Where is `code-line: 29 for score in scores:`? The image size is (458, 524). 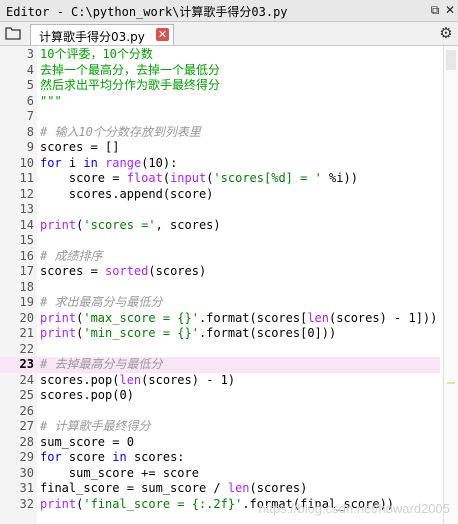 code-line: 29 for score in scores: is located at coordinates (220, 458).